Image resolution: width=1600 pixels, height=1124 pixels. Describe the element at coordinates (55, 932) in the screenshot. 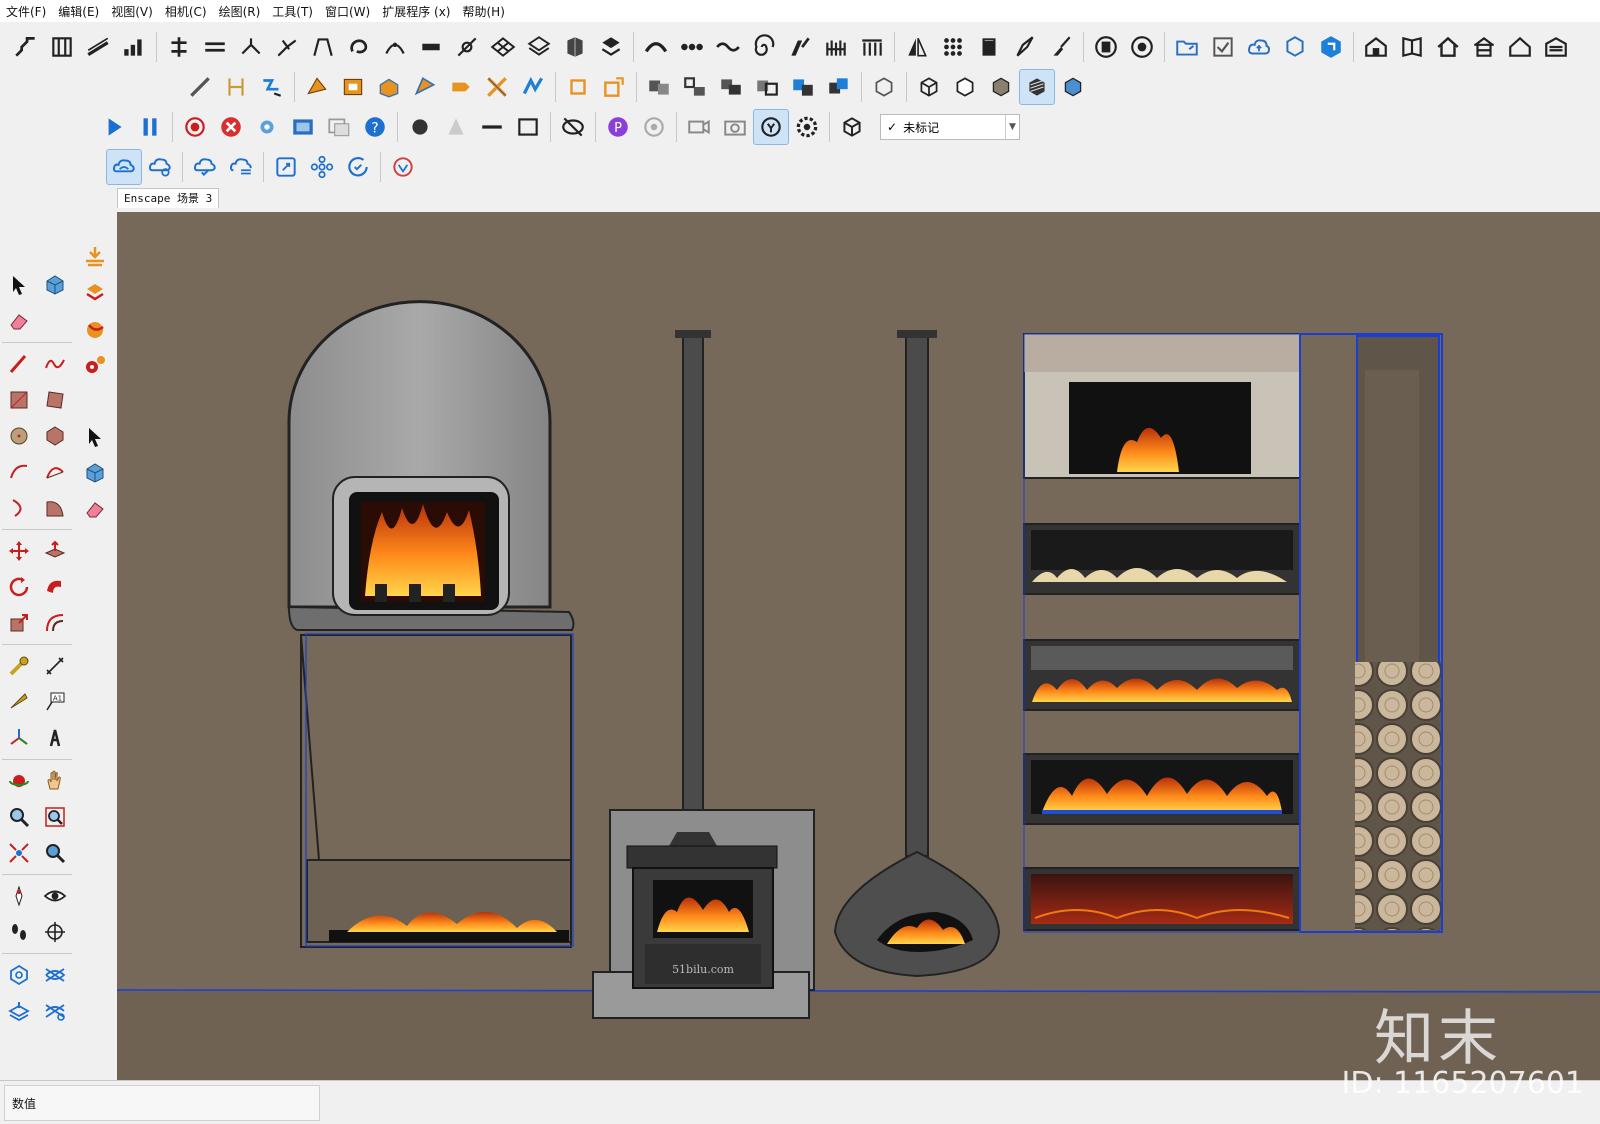

I see `section-plane-icon` at that location.